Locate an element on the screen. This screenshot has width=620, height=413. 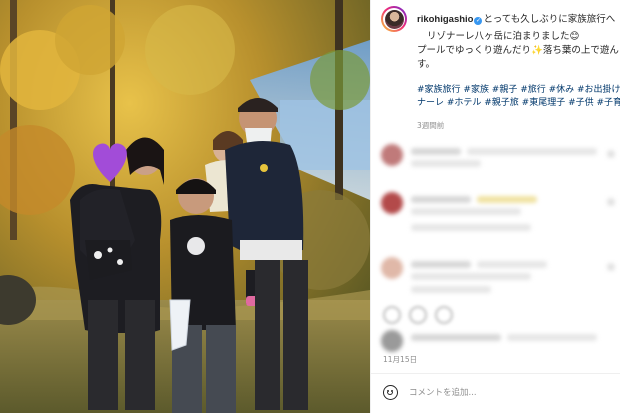
heart-icon is located at coordinates (392, 315).